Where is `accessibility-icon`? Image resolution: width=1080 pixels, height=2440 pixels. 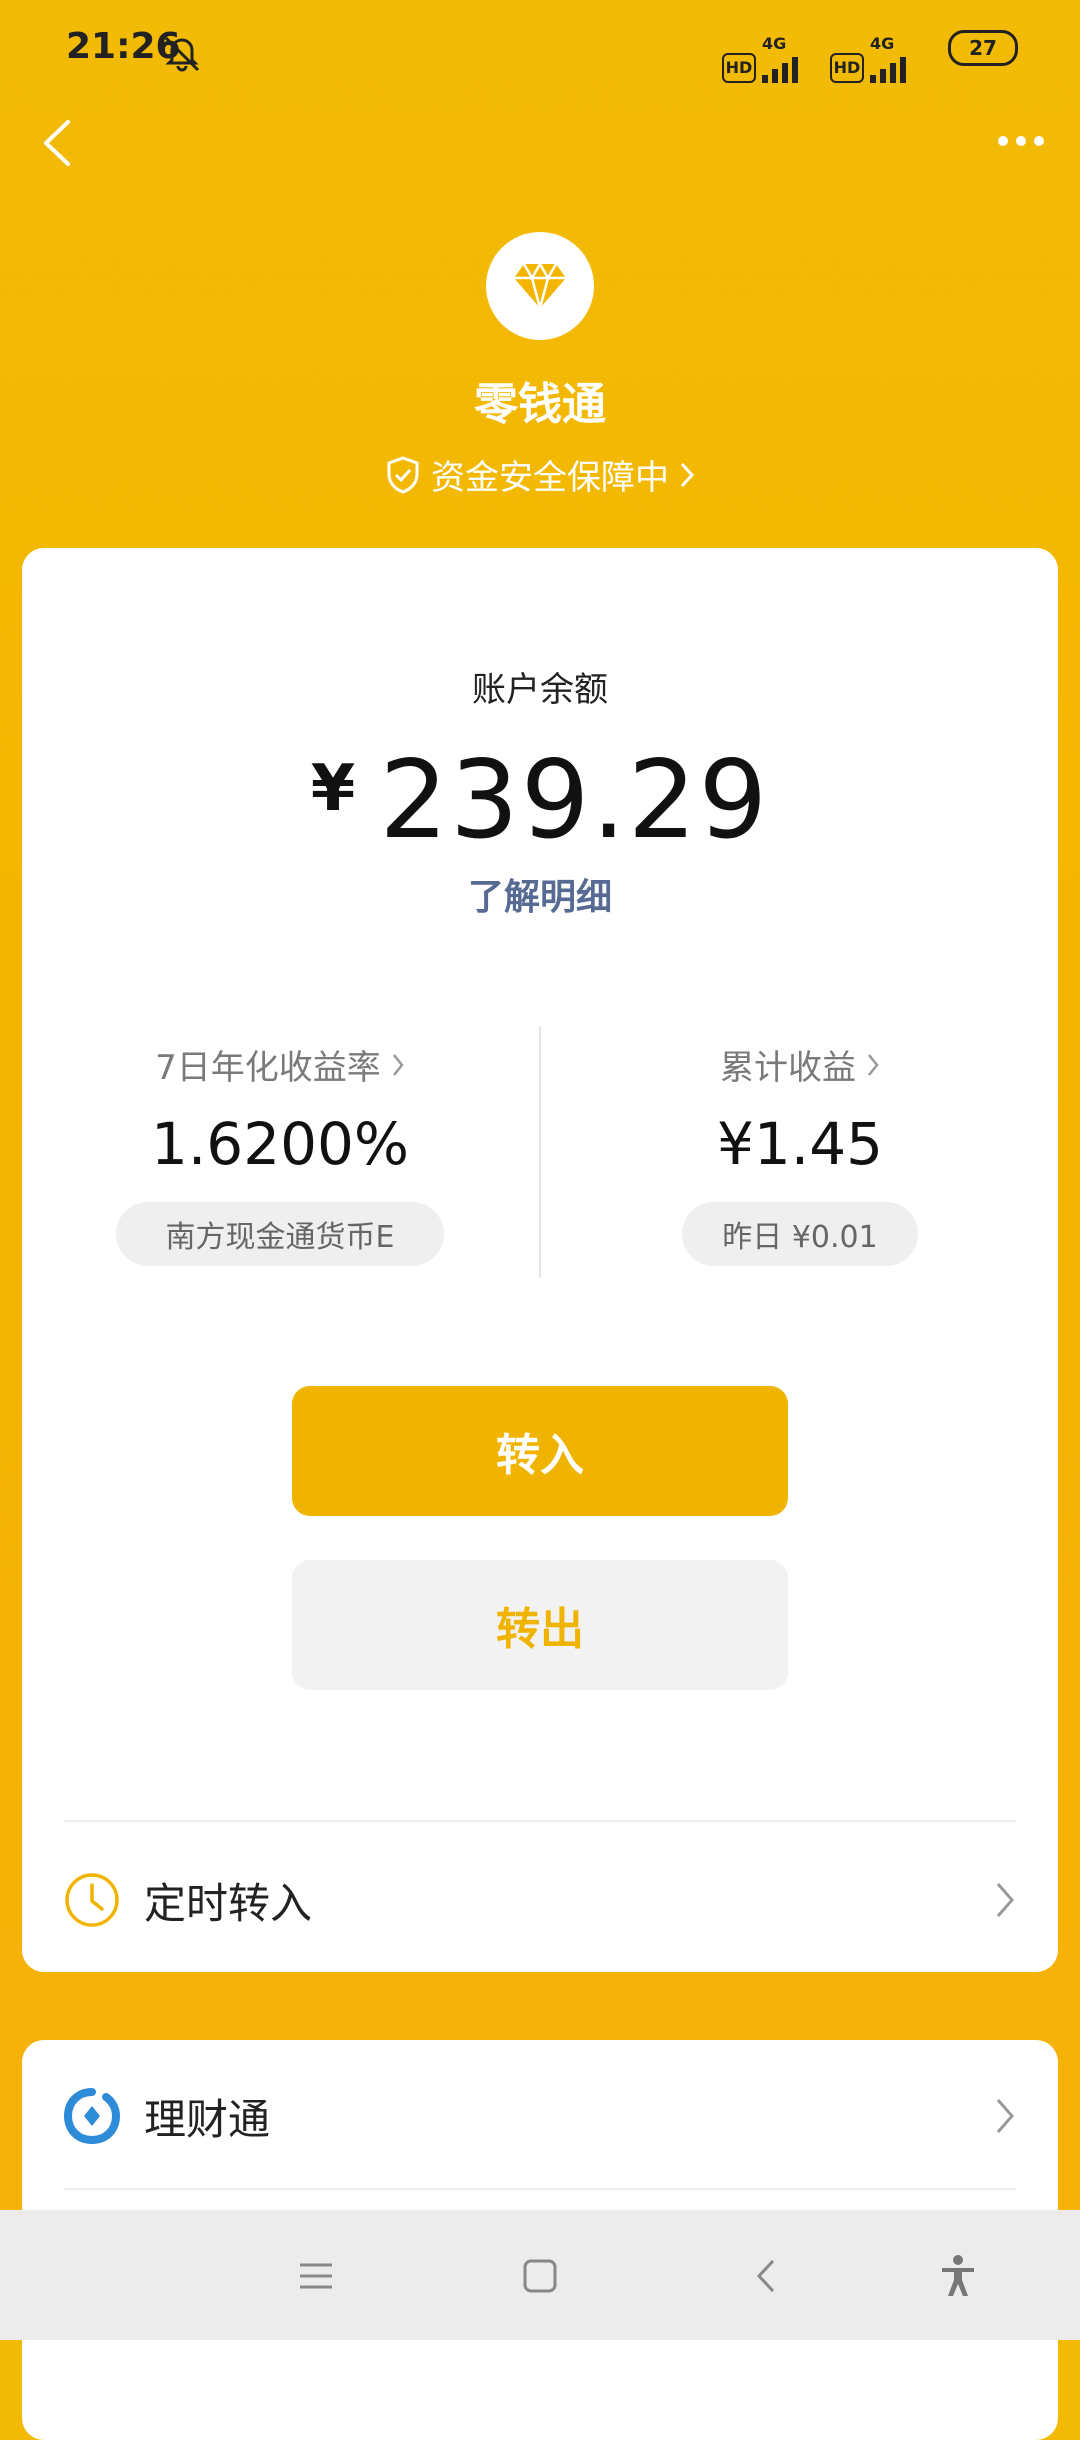
accessibility-icon is located at coordinates (958, 2276).